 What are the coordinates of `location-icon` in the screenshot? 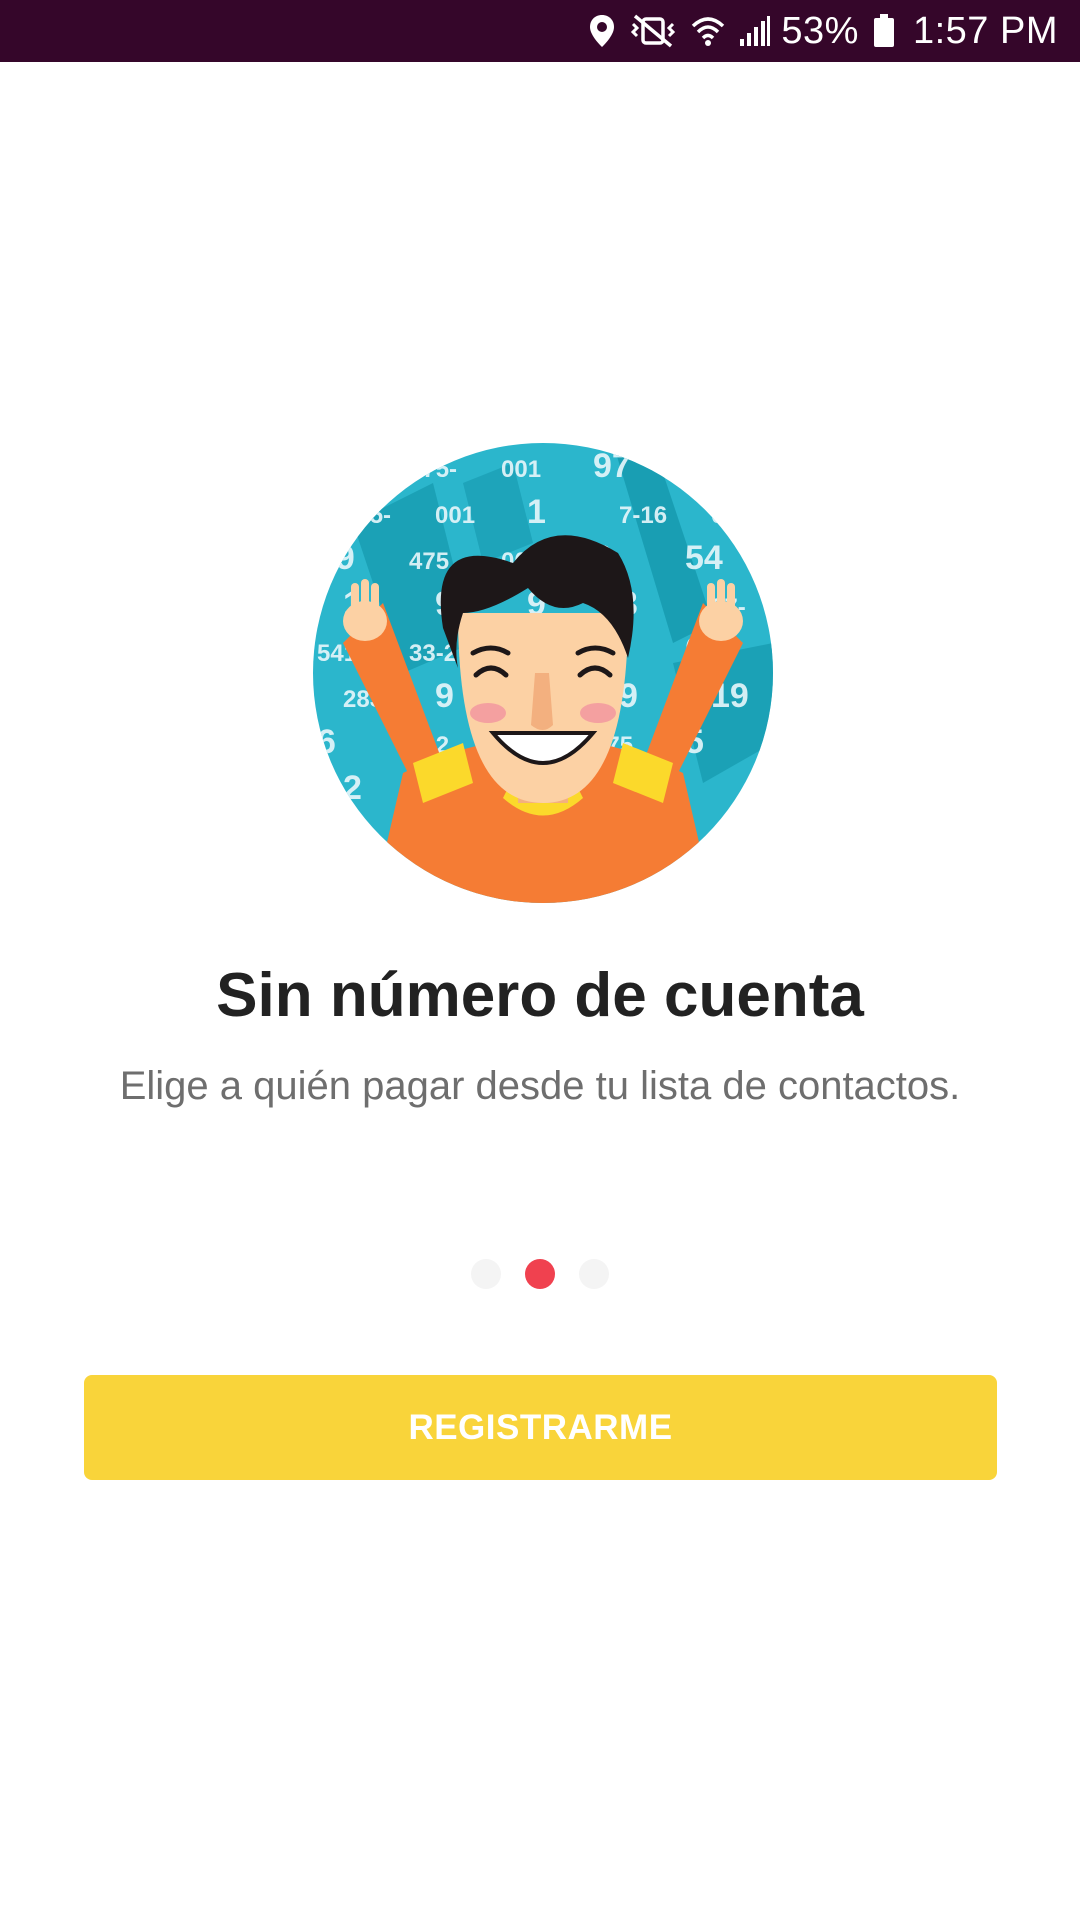 It's located at (602, 31).